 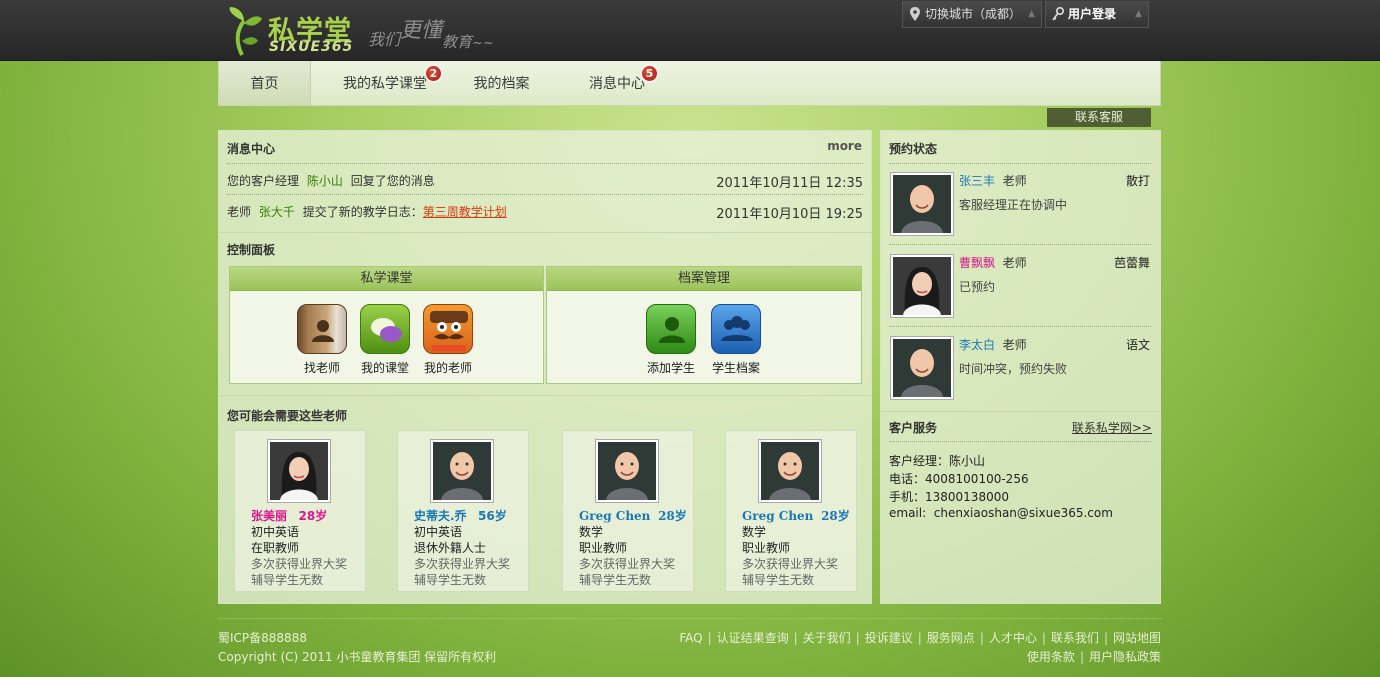 What do you see at coordinates (972, 14) in the screenshot?
I see `switch-city-button: 切换城市（成都） ▲` at bounding box center [972, 14].